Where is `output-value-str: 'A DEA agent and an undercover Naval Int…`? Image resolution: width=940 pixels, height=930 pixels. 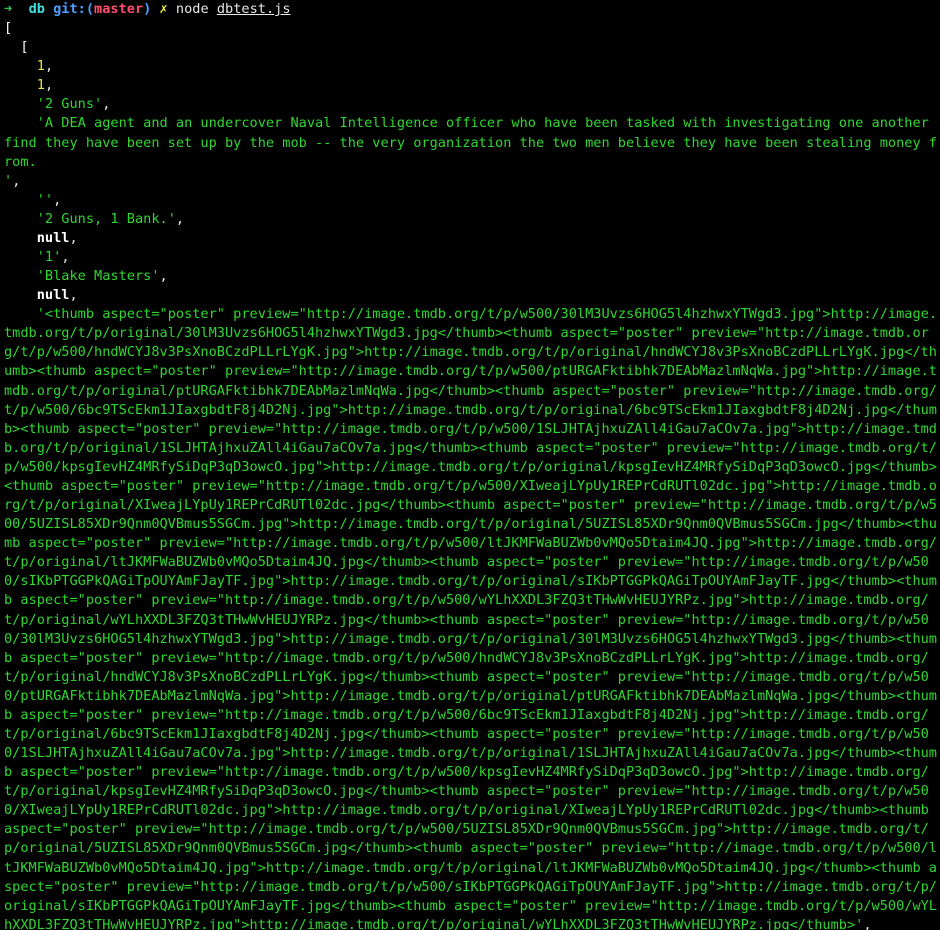 output-value-str: 'A DEA agent and an undercover Naval Int… is located at coordinates (470, 152).